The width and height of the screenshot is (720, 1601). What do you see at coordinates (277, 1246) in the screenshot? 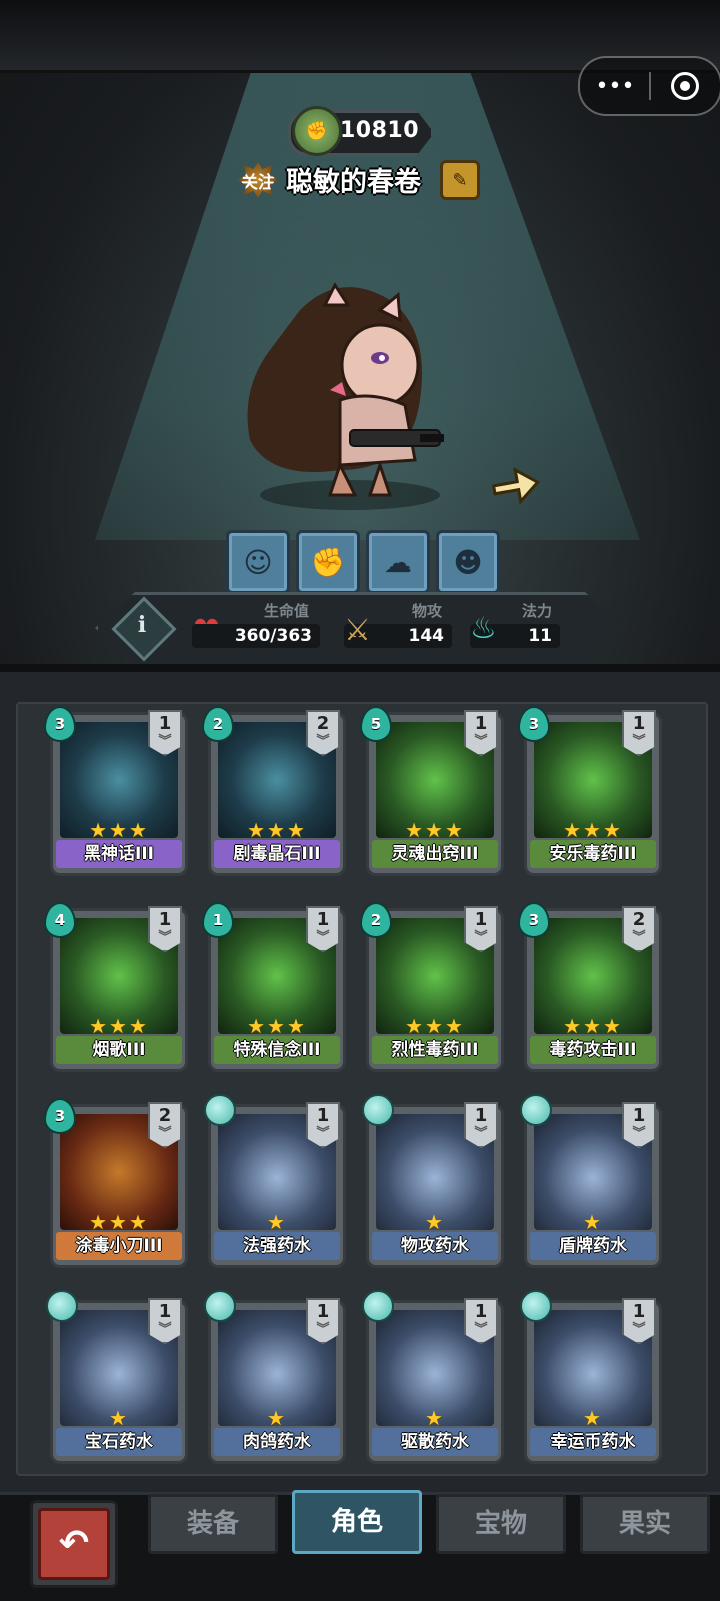
I see `card-name: 法强药水` at bounding box center [277, 1246].